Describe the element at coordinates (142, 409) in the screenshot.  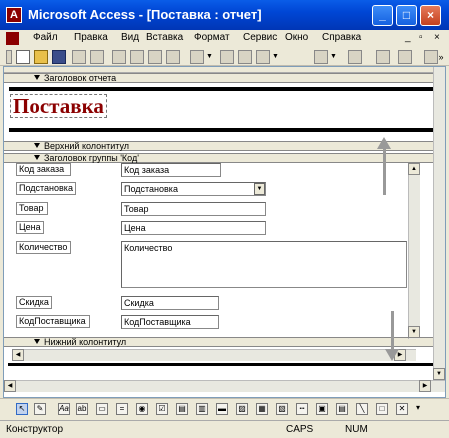
I see `option-button-icon: ◉` at that location.